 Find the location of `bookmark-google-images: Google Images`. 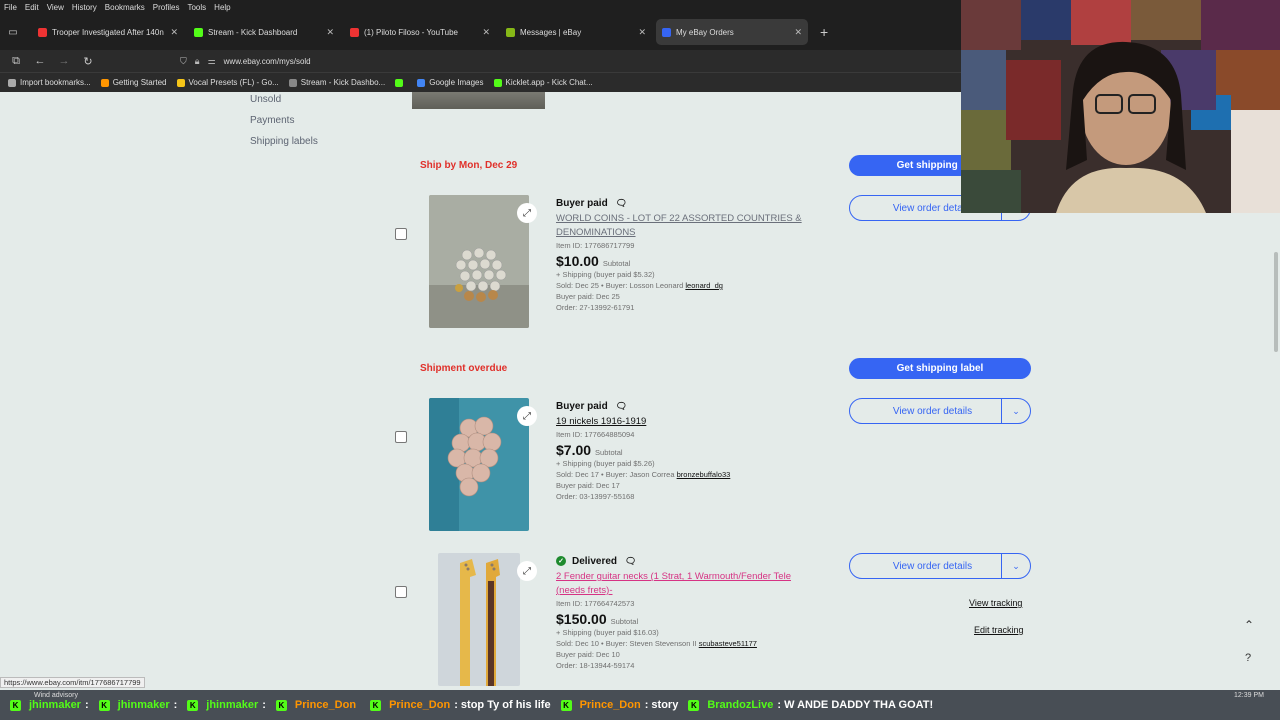

bookmark-google-images: Google Images is located at coordinates (450, 82).